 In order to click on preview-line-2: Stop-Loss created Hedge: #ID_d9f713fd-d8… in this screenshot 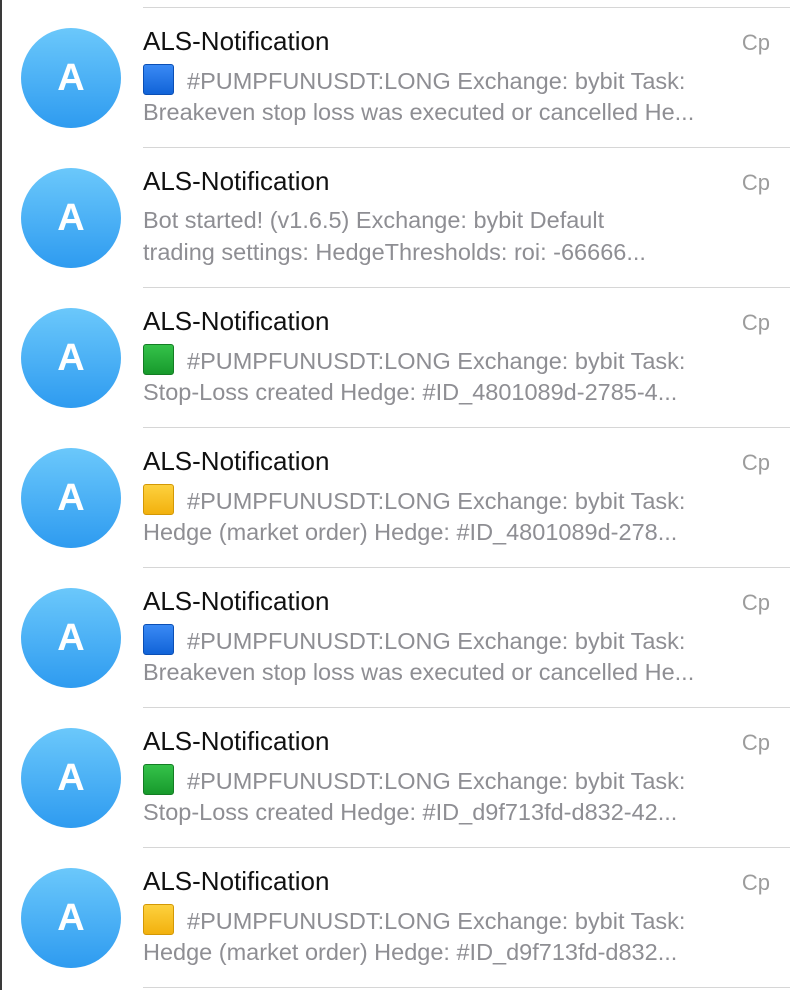, I will do `click(410, 812)`.